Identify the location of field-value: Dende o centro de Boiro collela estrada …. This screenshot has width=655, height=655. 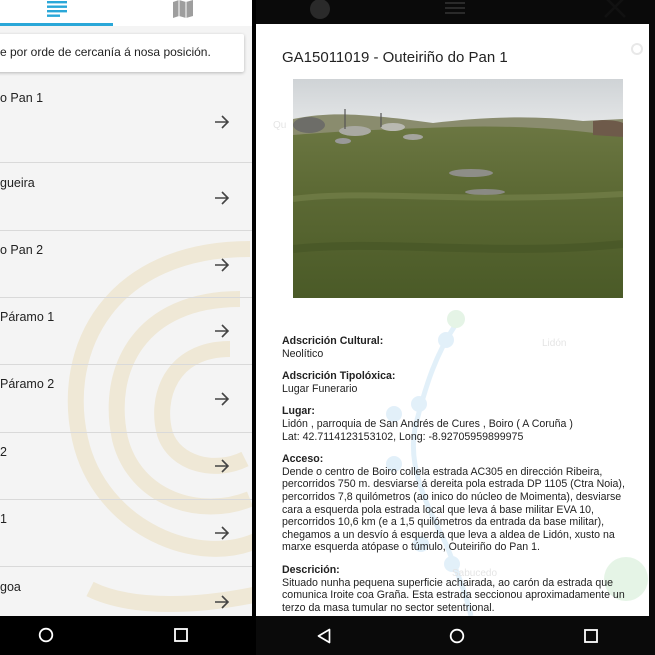
(453, 509).